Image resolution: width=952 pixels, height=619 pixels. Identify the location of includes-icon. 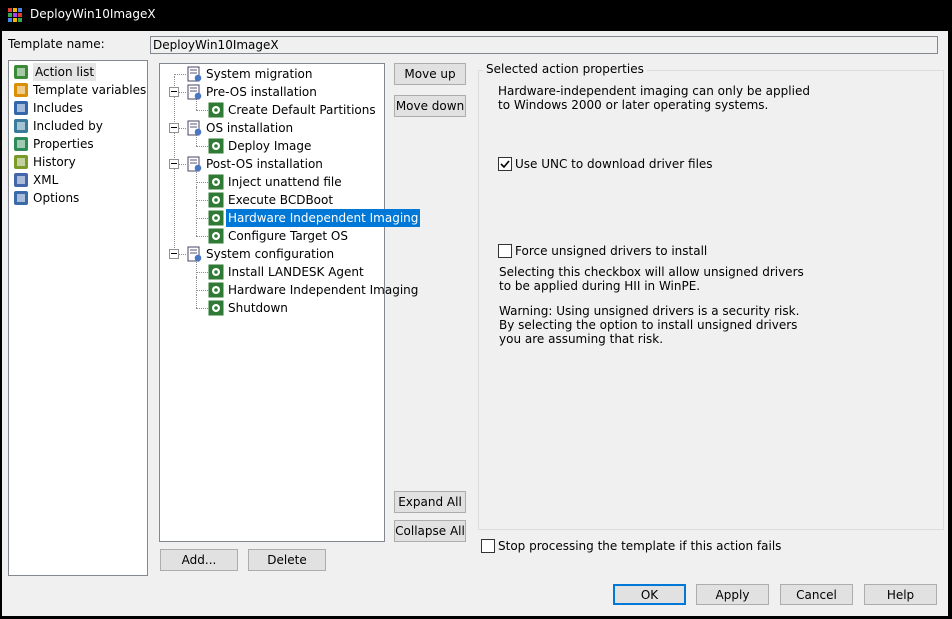
(21, 108).